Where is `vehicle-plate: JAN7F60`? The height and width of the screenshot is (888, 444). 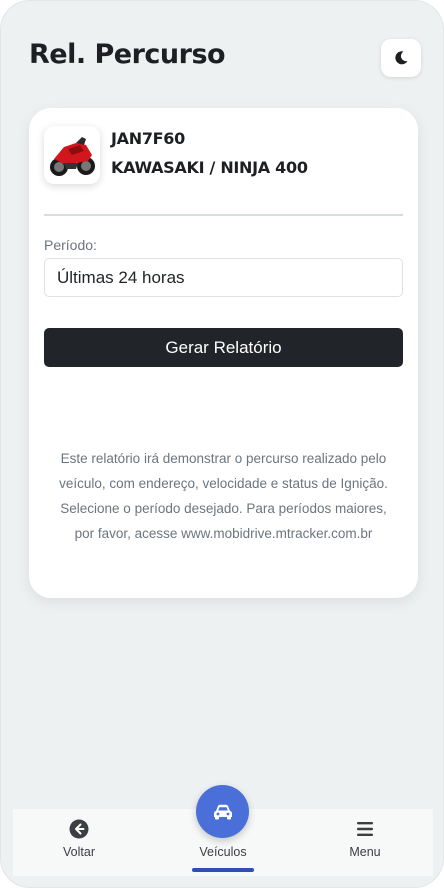
vehicle-plate: JAN7F60 is located at coordinates (148, 138).